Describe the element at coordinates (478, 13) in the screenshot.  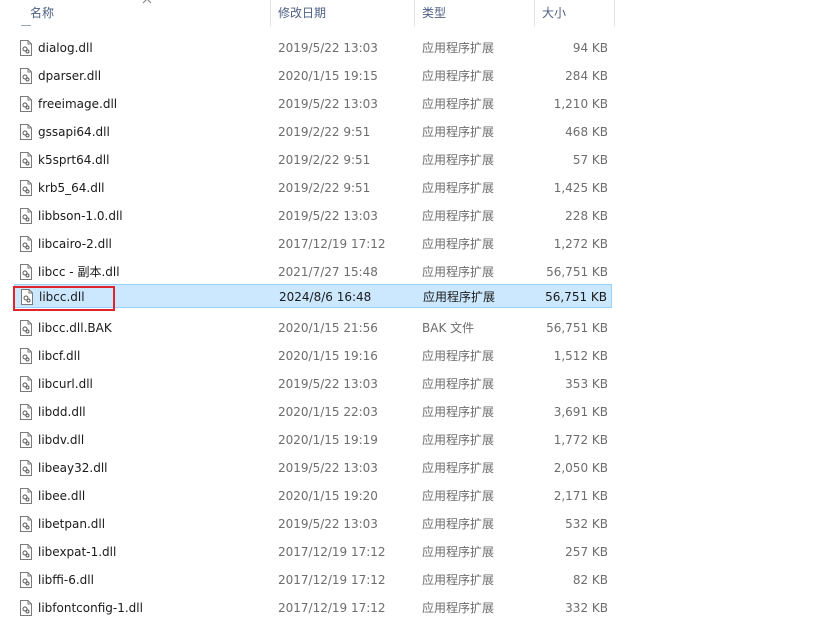
I see `header-type: 类型` at that location.